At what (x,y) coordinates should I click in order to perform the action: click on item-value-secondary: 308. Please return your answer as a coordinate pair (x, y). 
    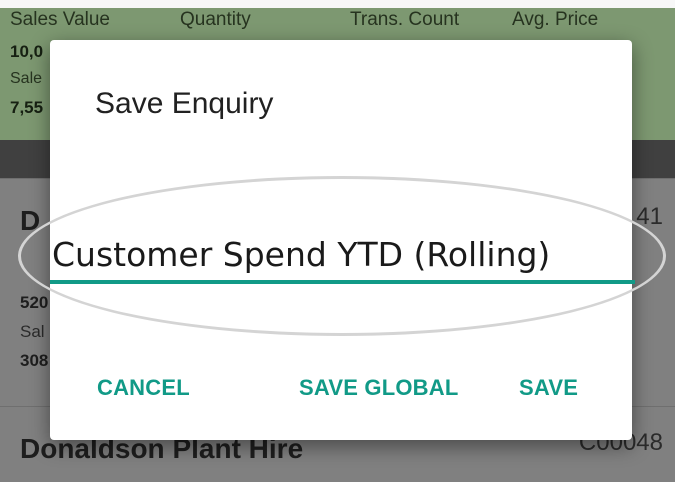
    Looking at the image, I should click on (34, 360).